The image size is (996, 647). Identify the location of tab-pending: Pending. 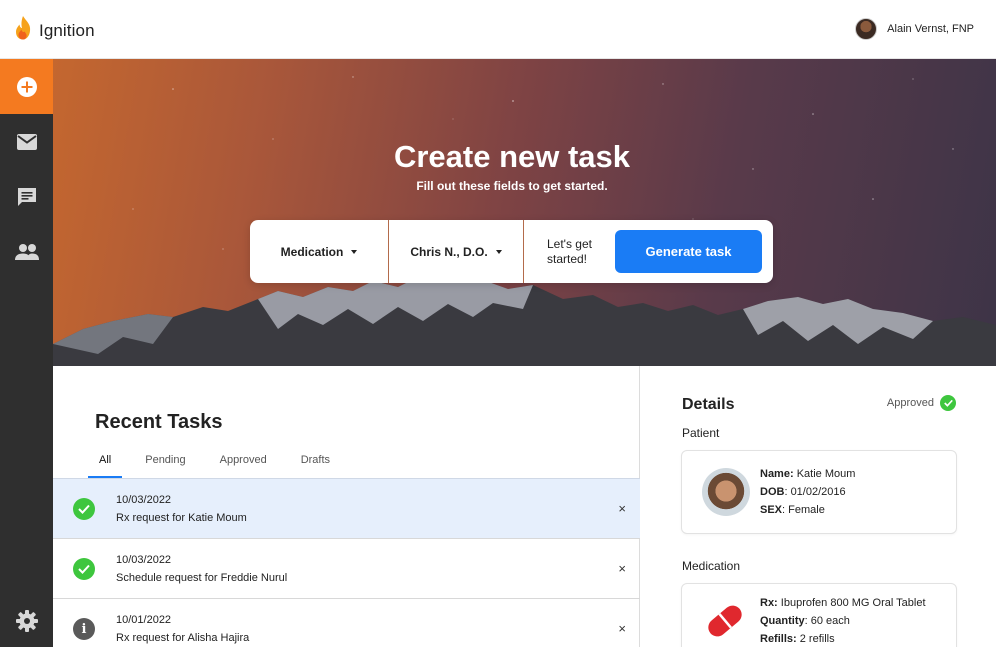
(165, 465).